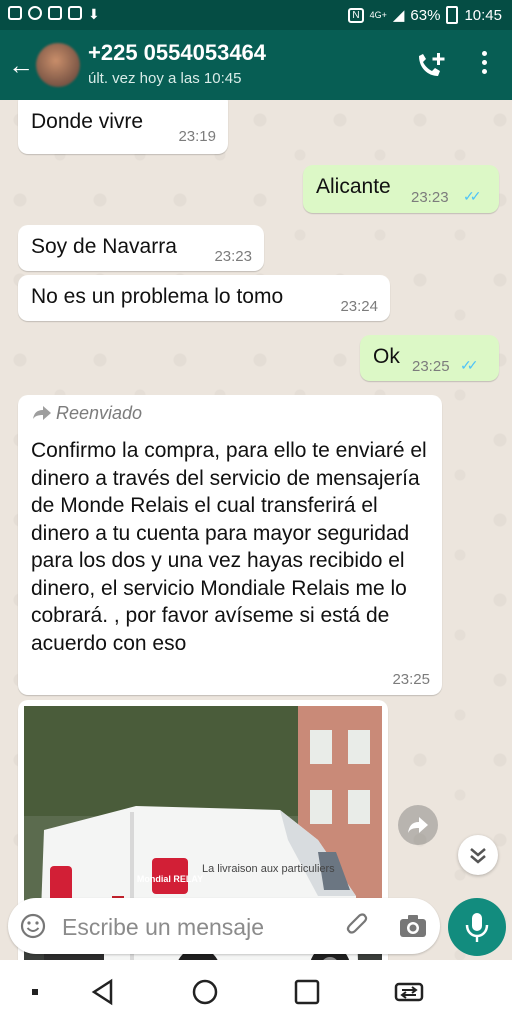 This screenshot has width=512, height=1024. What do you see at coordinates (359, 306) in the screenshot?
I see `message-time: 23:24` at bounding box center [359, 306].